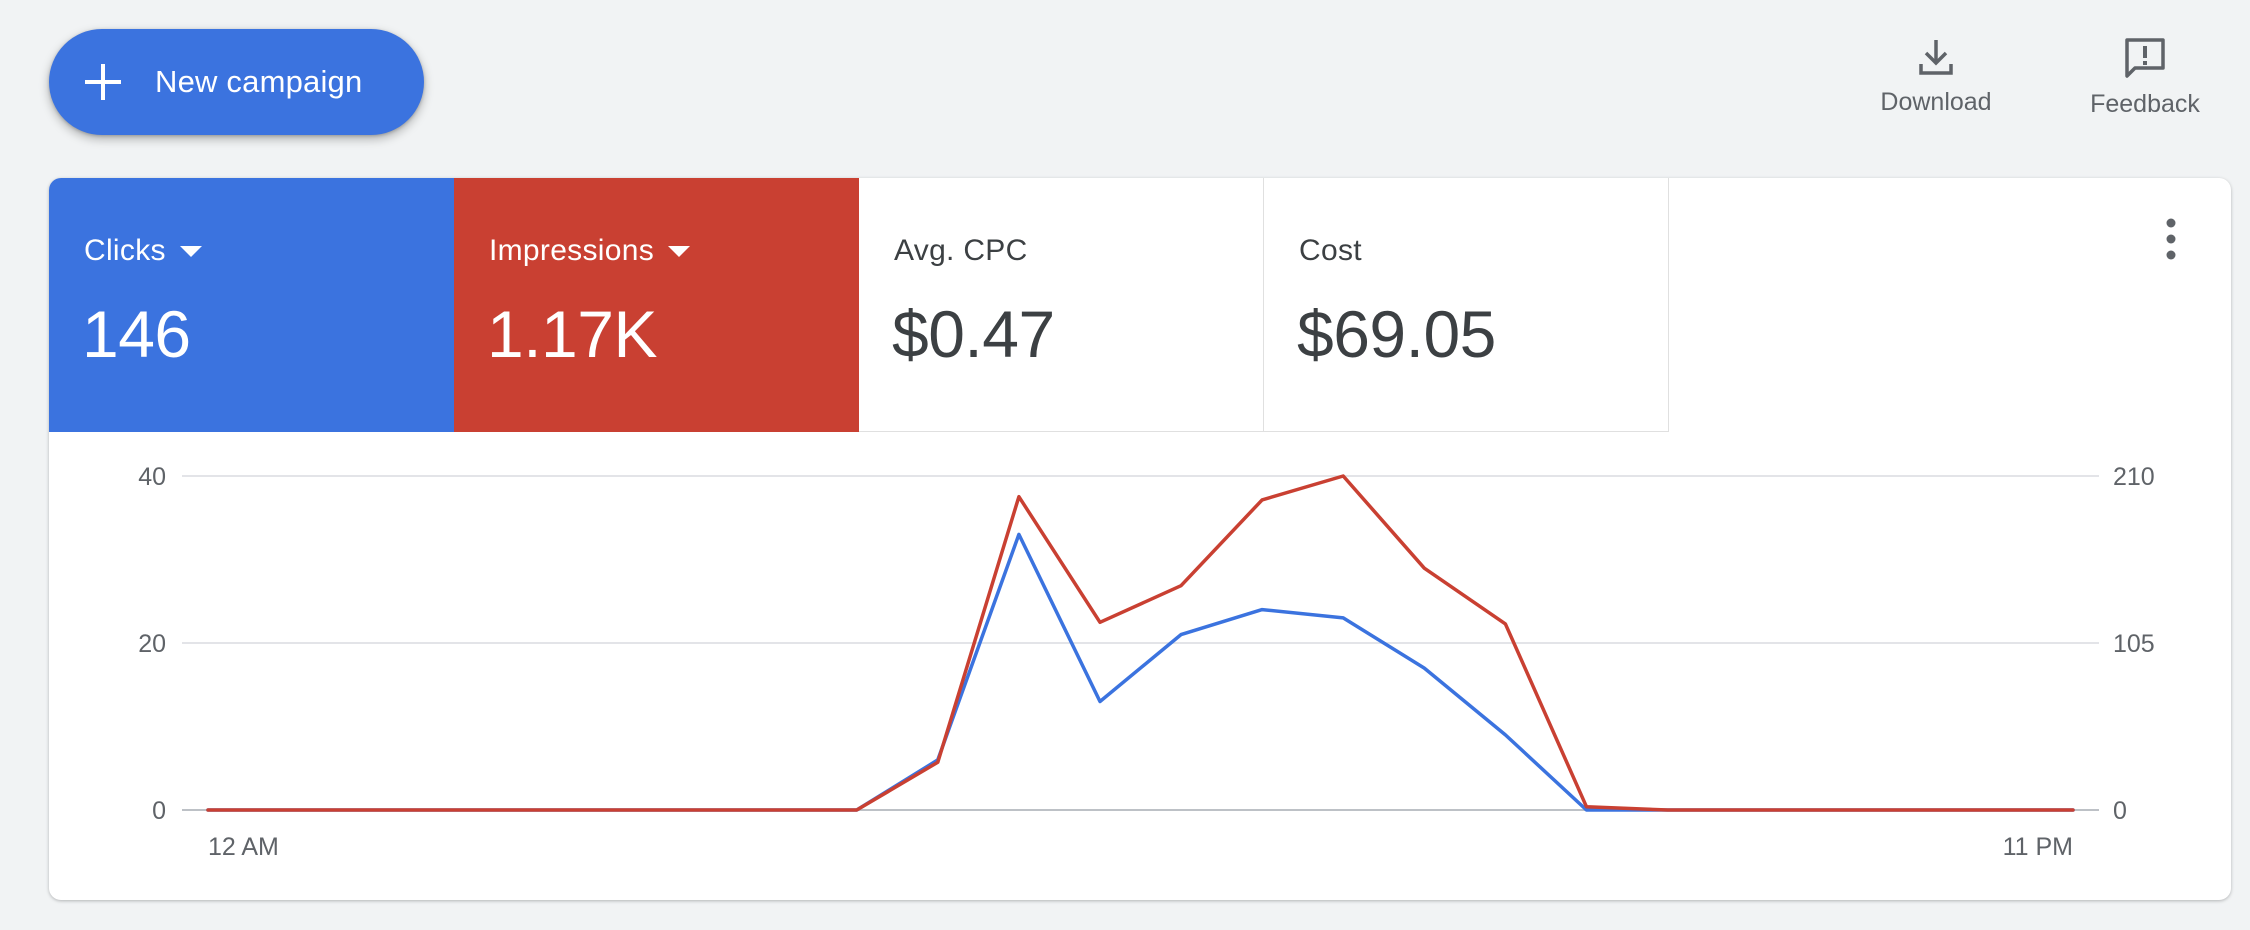 Image resolution: width=2250 pixels, height=930 pixels. Describe the element at coordinates (2120, 811) in the screenshot. I see `y-right-tick-label: 0` at that location.